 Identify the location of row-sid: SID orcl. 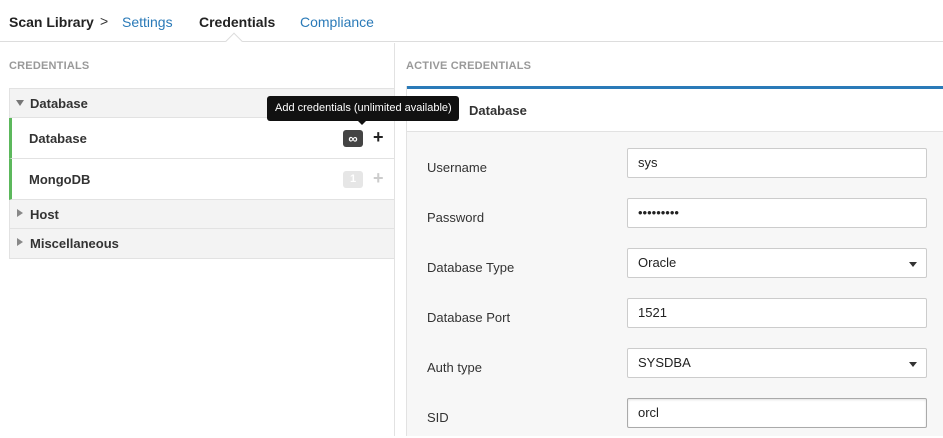
(675, 418).